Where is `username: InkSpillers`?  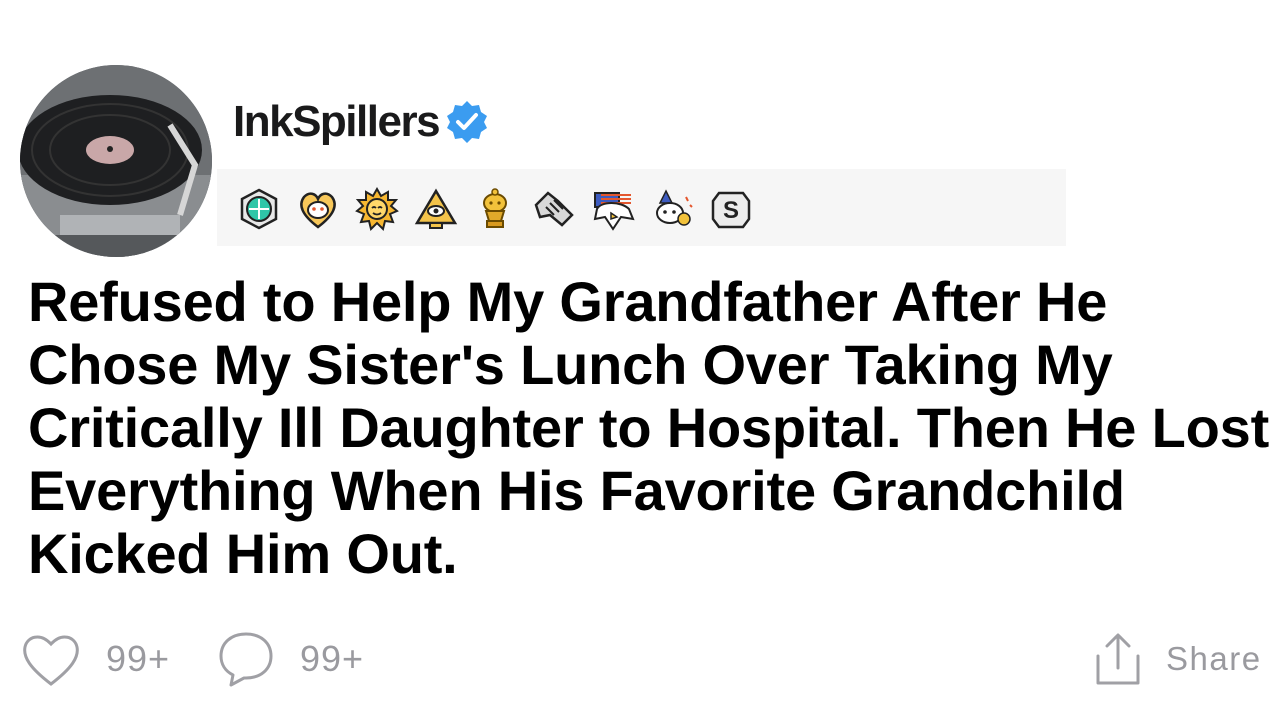 username: InkSpillers is located at coordinates (337, 122).